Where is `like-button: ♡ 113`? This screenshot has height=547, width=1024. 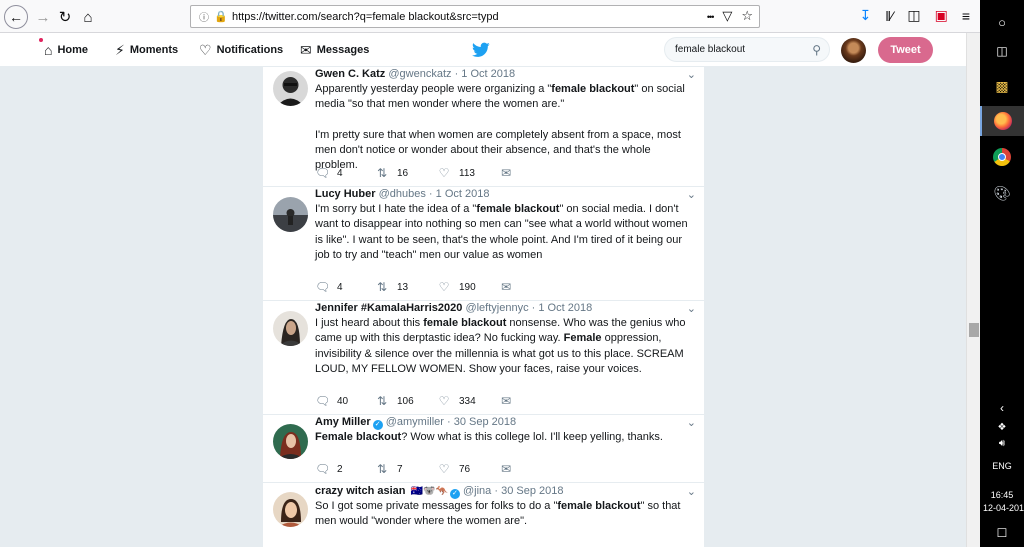
like-button: ♡ 113 is located at coordinates (468, 173).